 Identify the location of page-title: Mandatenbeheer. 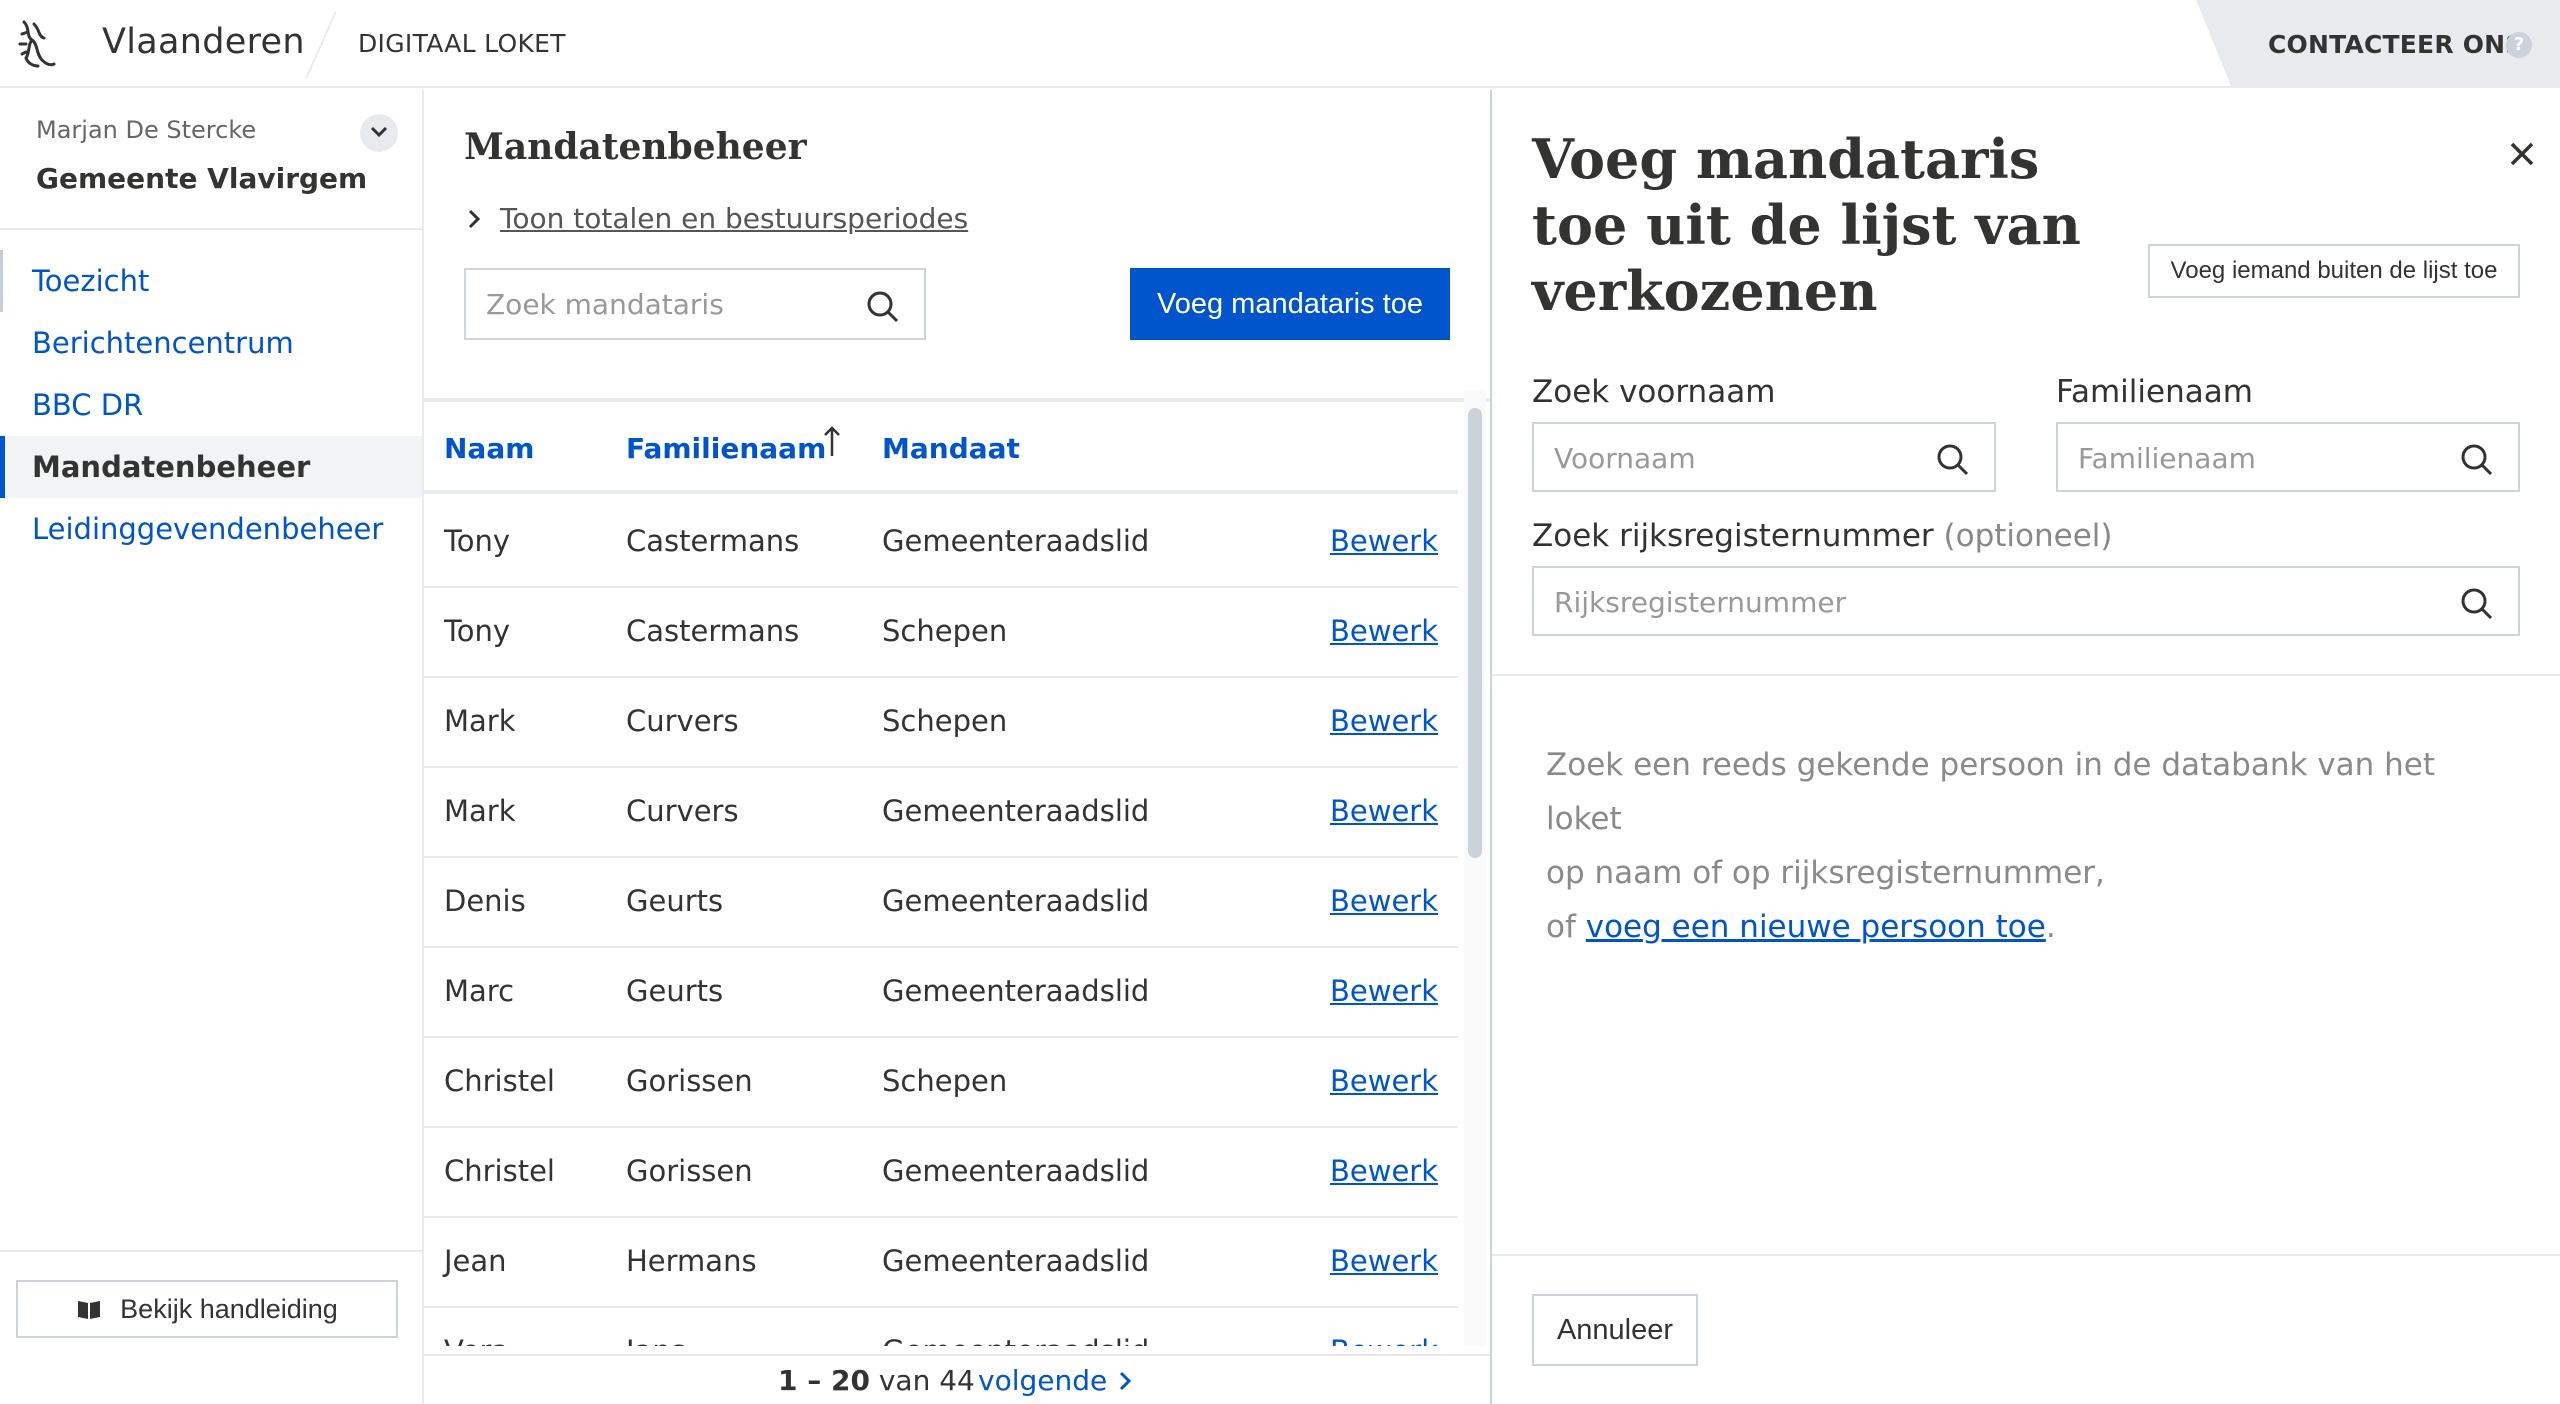
(635, 147).